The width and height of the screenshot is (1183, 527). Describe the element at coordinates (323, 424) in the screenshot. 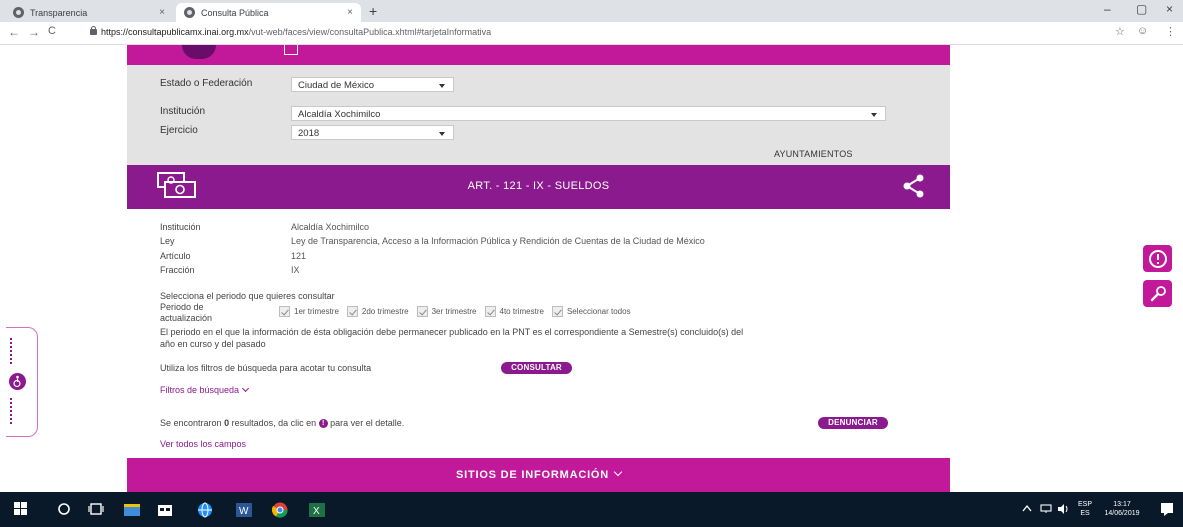

I see `info-icon: !` at that location.